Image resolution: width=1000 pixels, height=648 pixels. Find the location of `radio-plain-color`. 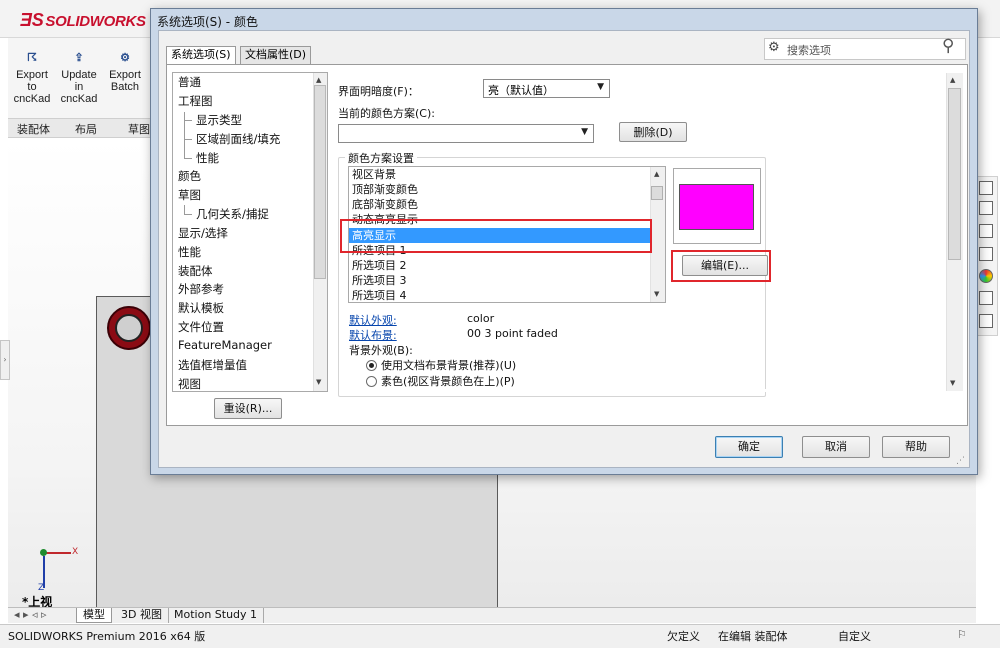

radio-plain-color is located at coordinates (371, 381).